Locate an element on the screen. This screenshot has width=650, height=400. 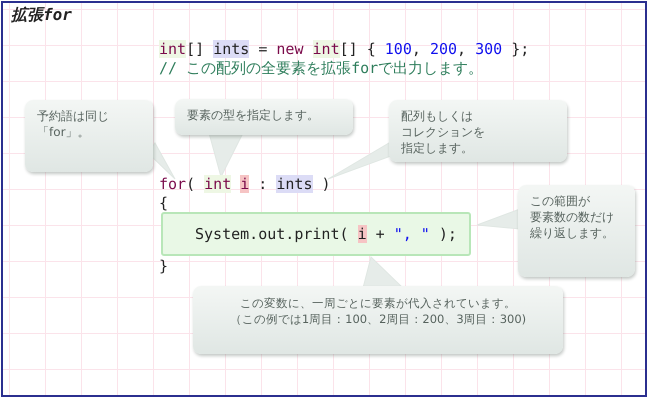
code-line: { is located at coordinates (163, 203).